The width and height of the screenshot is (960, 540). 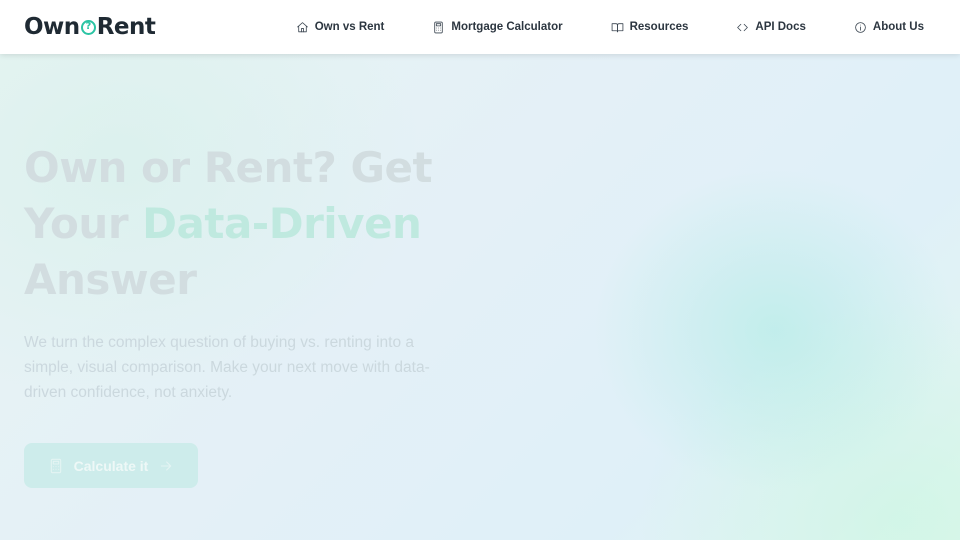 I want to click on hero-title-line1: Own or Rent? Get, so click(x=228, y=167).